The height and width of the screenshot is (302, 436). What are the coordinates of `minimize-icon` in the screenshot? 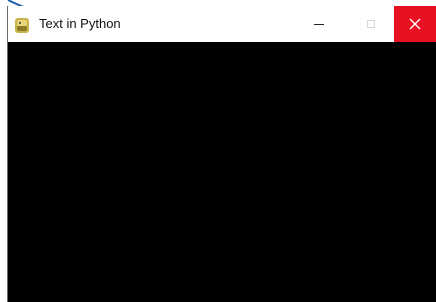 It's located at (319, 24).